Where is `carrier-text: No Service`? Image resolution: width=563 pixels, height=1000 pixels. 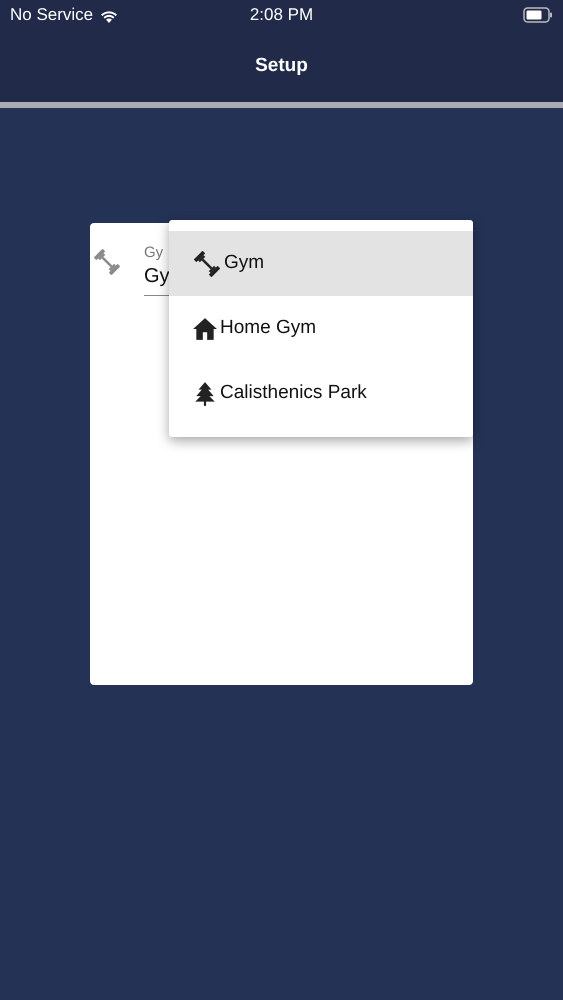 carrier-text: No Service is located at coordinates (52, 15).